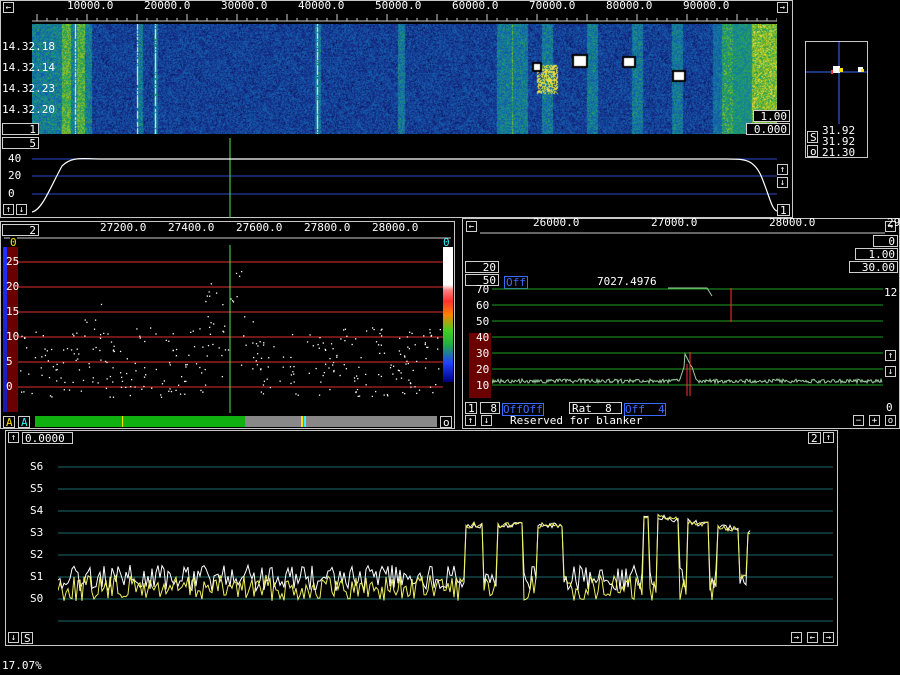 The width and height of the screenshot is (900, 675). What do you see at coordinates (595, 408) in the screenshot?
I see `hires-rate-value: Rat 8` at bounding box center [595, 408].